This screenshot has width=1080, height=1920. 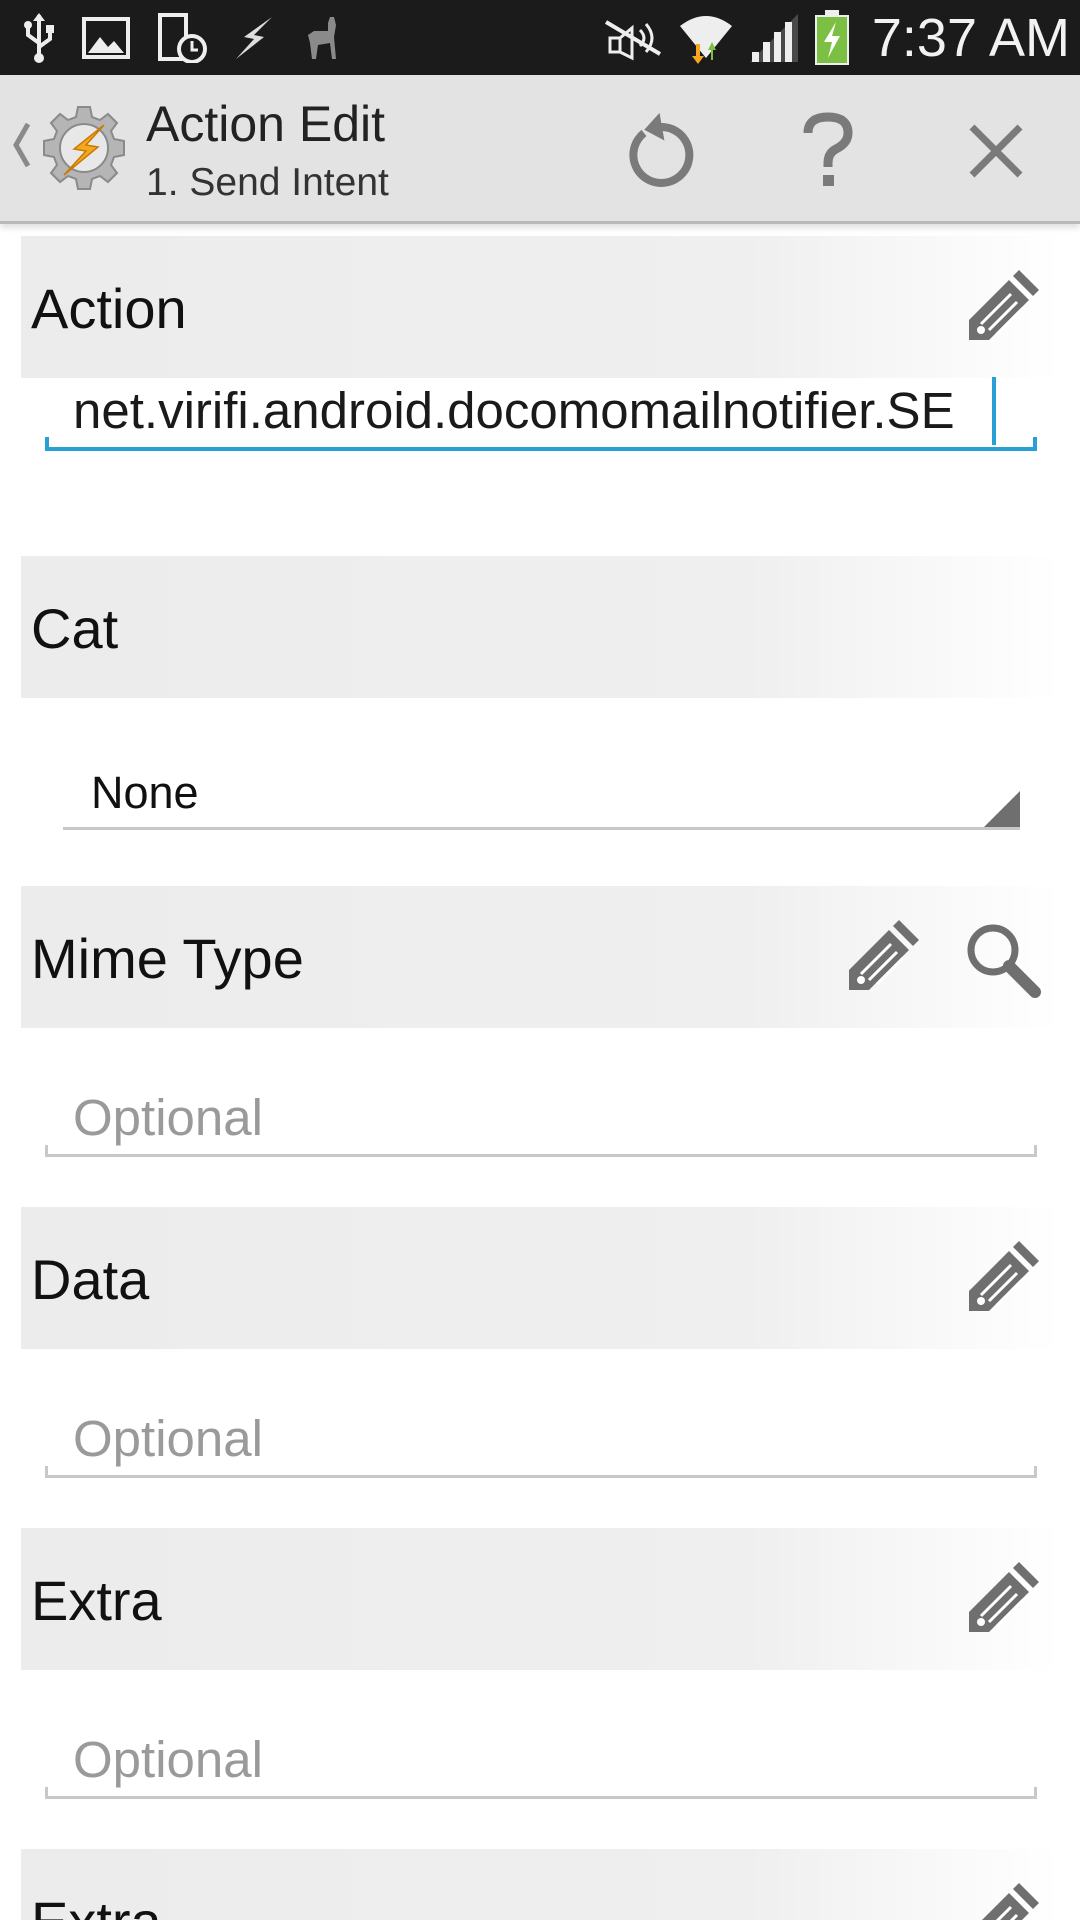 What do you see at coordinates (970, 38) in the screenshot?
I see `clock: 7:37 AM` at bounding box center [970, 38].